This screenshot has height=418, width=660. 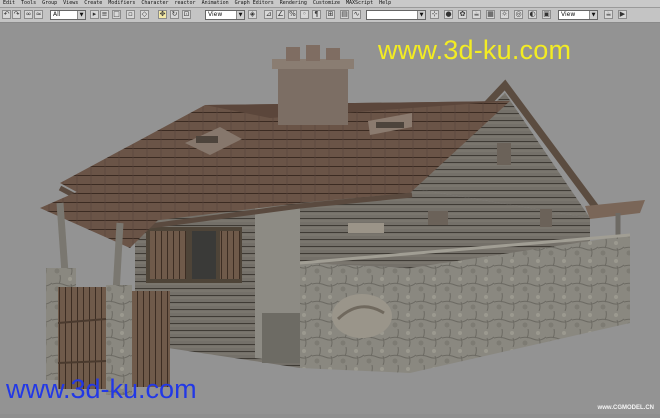 I want to click on select-and-rotate-icon: ↻, so click(x=174, y=14).